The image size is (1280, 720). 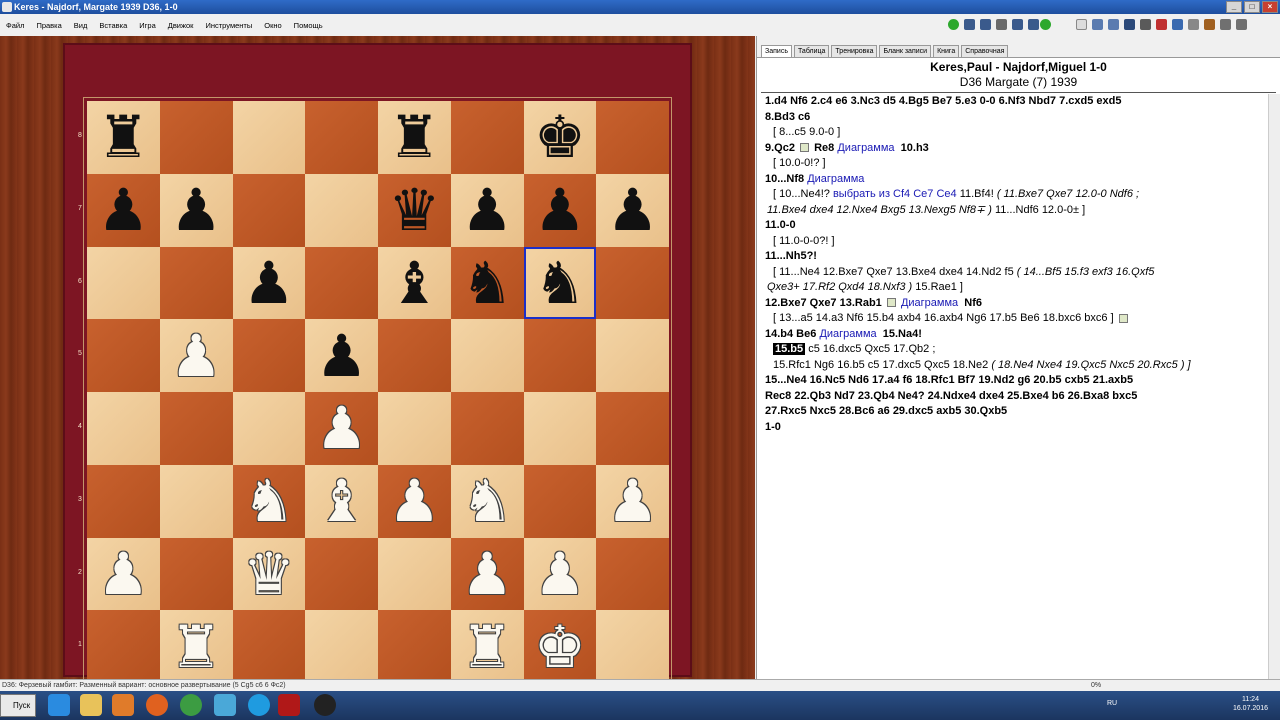 I want to click on move-text: Nf6, so click(x=973, y=303).